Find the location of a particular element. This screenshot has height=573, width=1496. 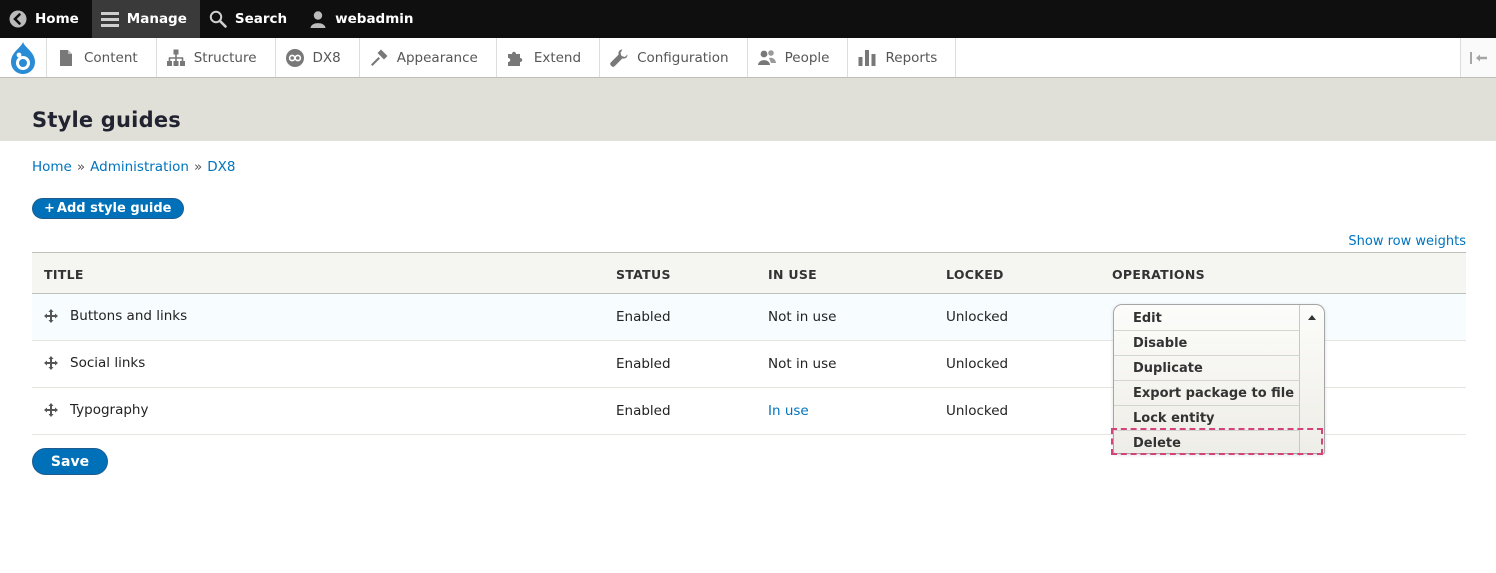

user-icon is located at coordinates (318, 19).